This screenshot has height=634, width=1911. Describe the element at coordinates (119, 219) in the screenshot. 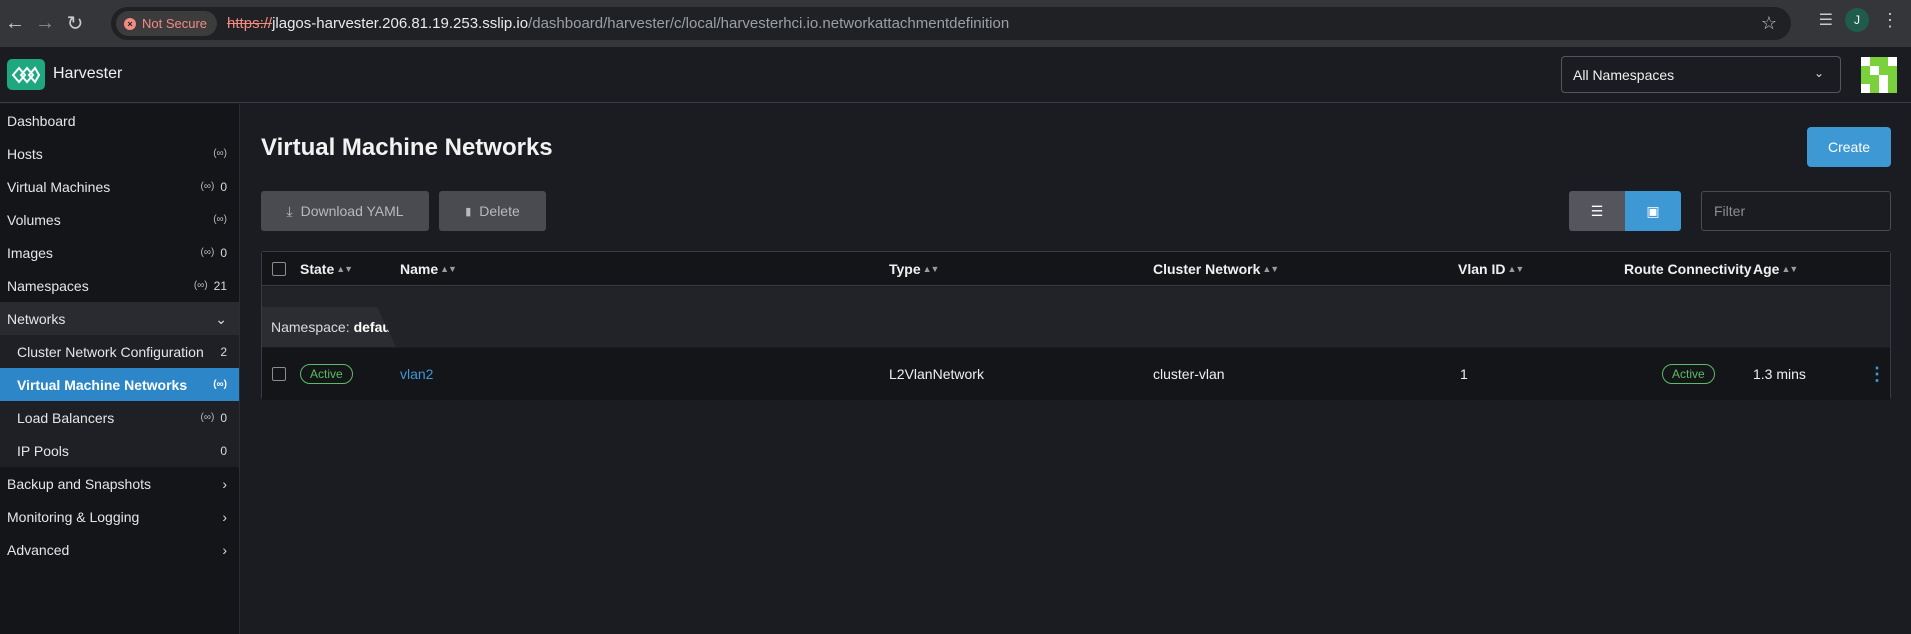

I see `sidebar-item-volumes: Volumes (∞)` at that location.